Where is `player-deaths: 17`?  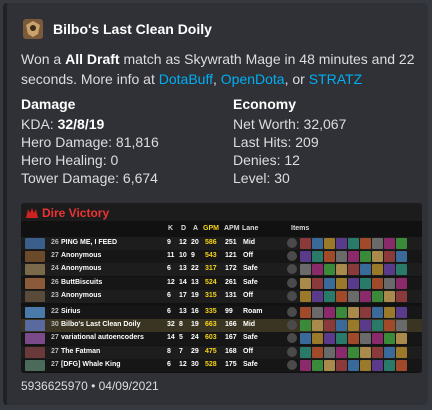 player-deaths: 17 is located at coordinates (183, 295).